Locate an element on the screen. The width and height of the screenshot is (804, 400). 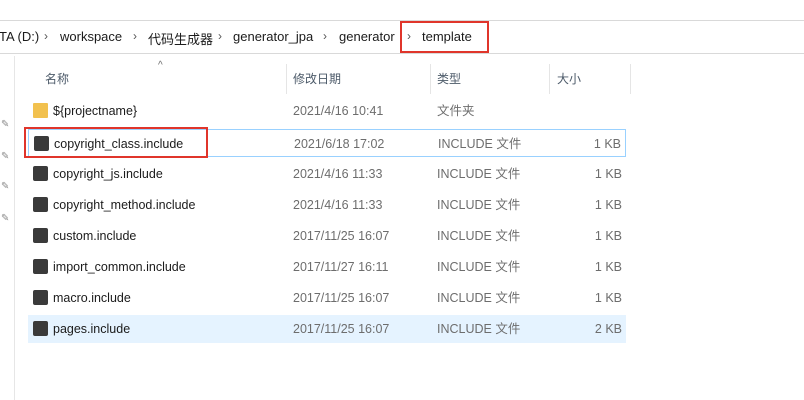
file-name: custom.include is located at coordinates (95, 236).